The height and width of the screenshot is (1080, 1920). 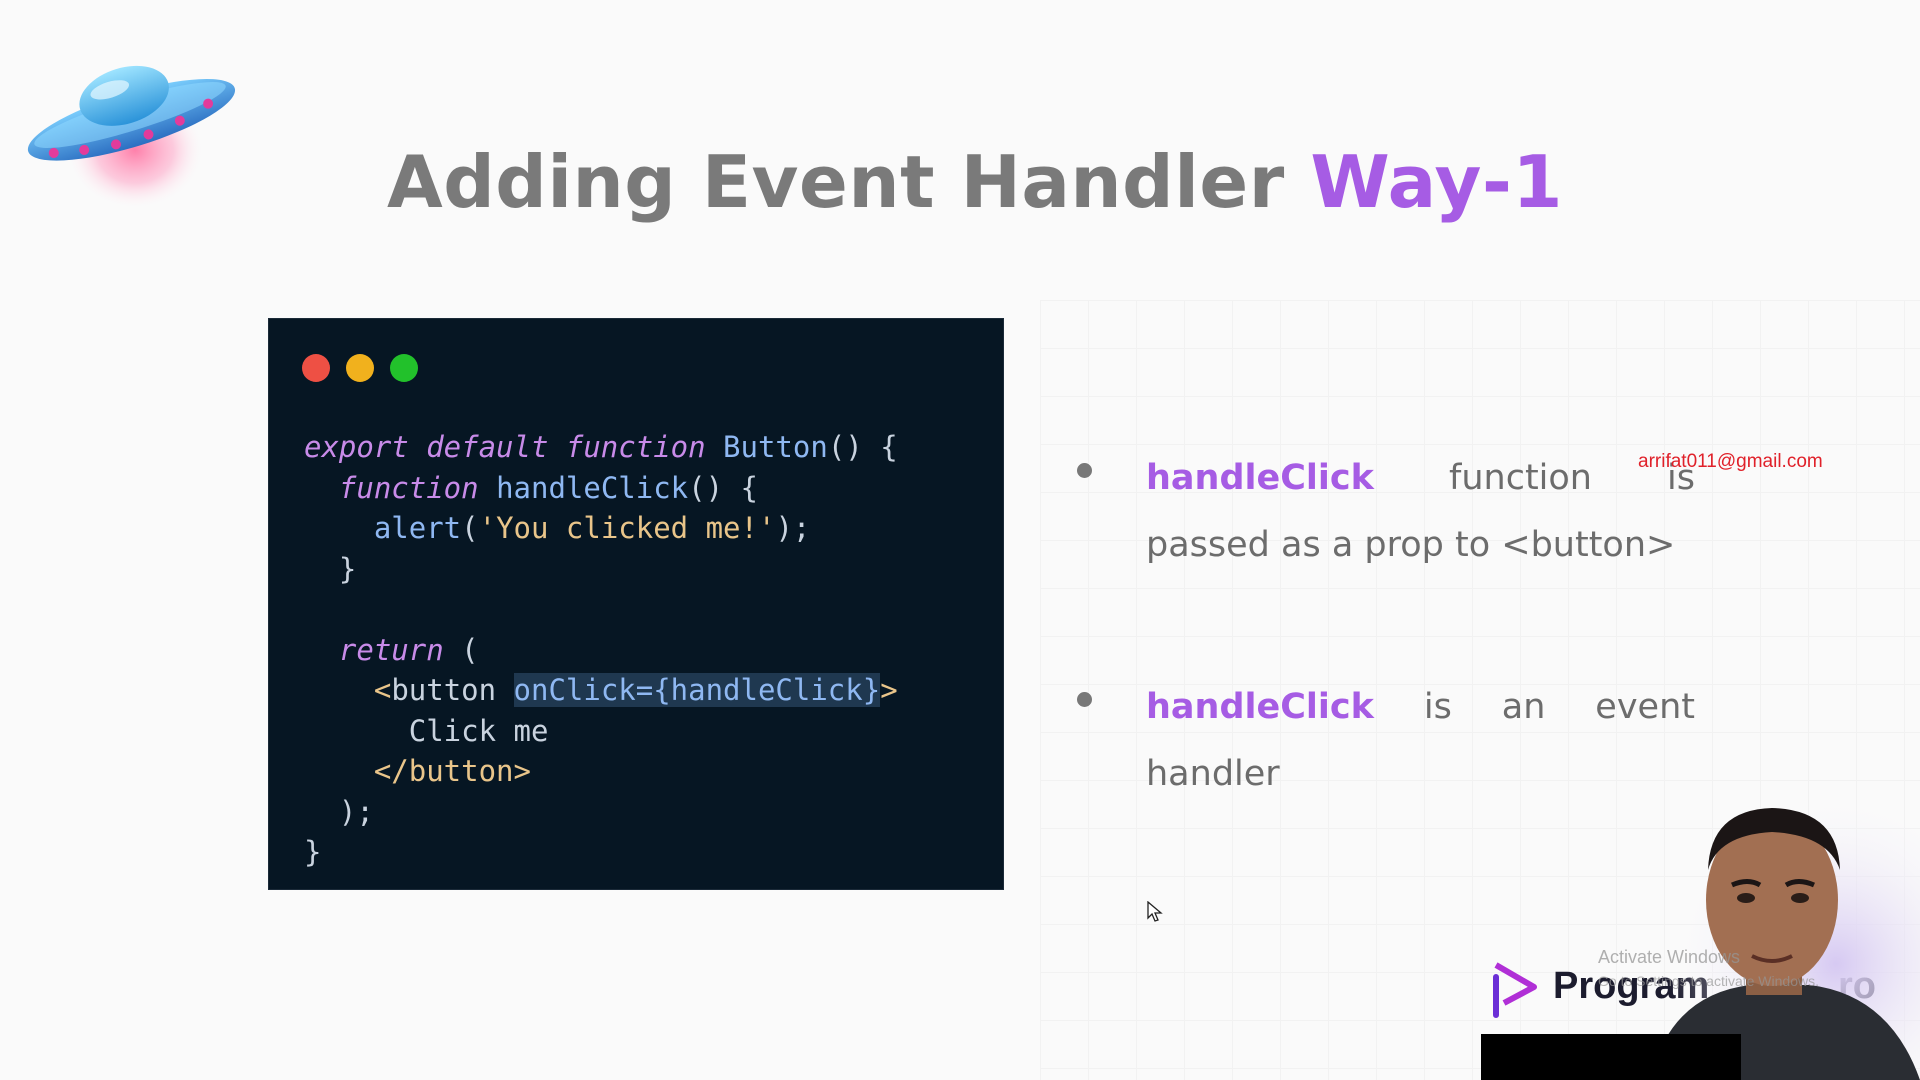 I want to click on close-dot-icon, so click(x=316, y=368).